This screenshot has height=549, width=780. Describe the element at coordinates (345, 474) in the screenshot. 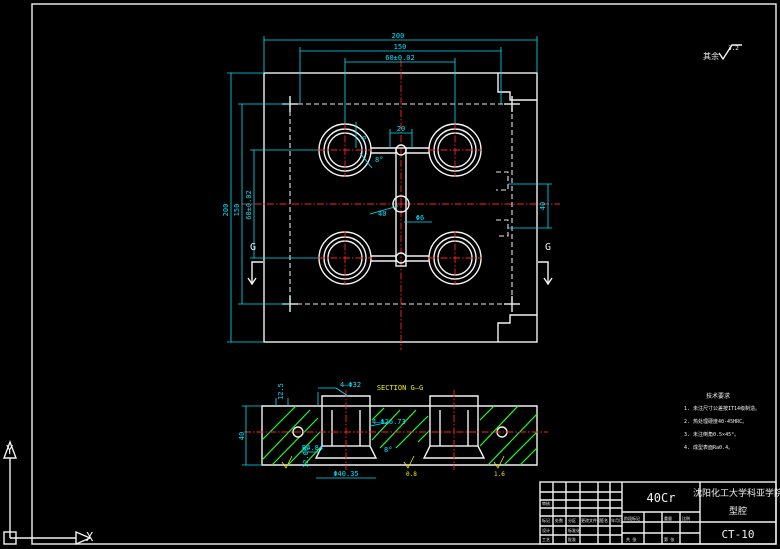

I see `section-callout-base: Φ40.35` at that location.